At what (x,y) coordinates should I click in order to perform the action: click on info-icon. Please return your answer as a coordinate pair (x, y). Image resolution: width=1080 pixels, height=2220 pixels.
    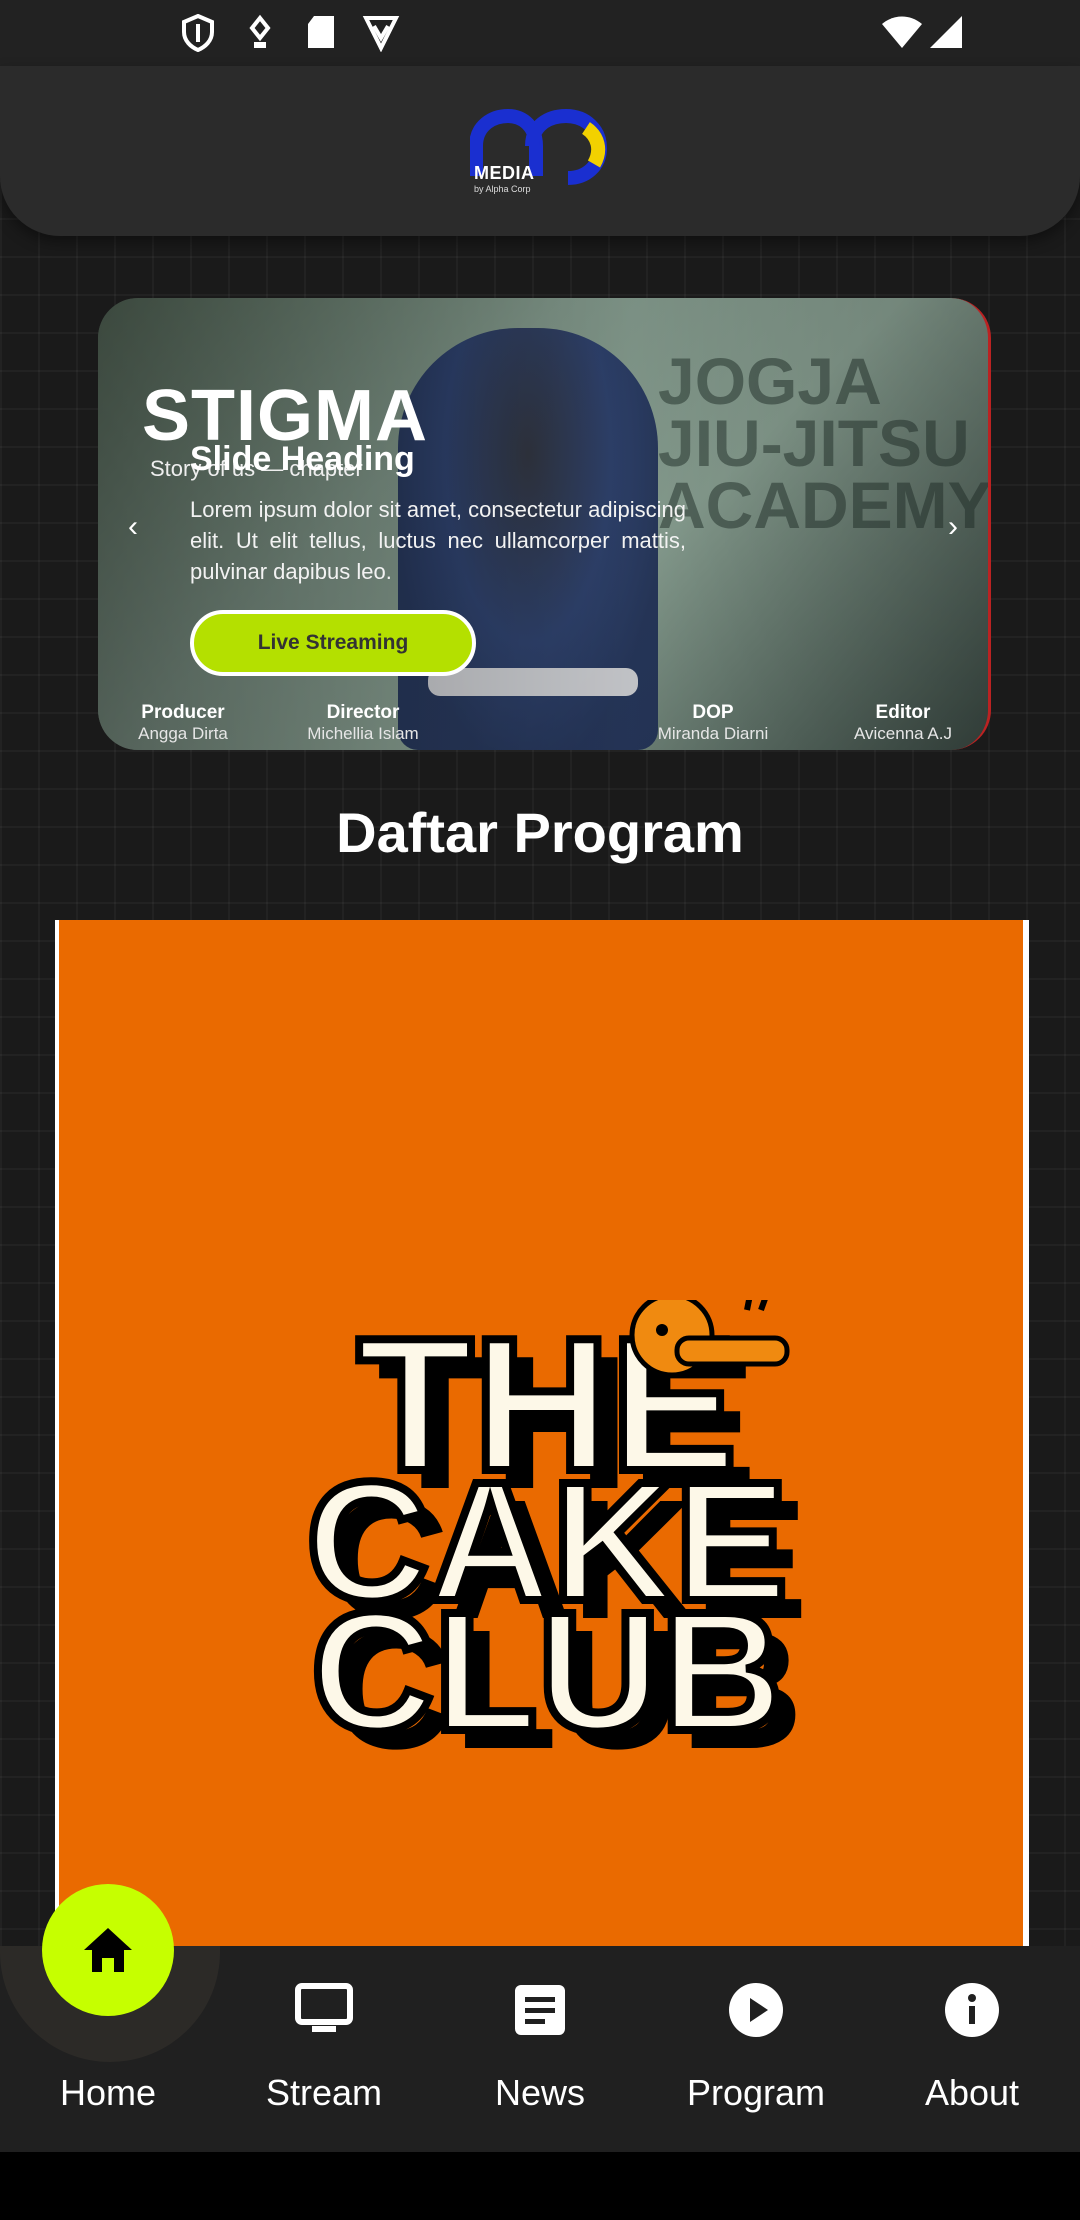
    Looking at the image, I should click on (972, 2010).